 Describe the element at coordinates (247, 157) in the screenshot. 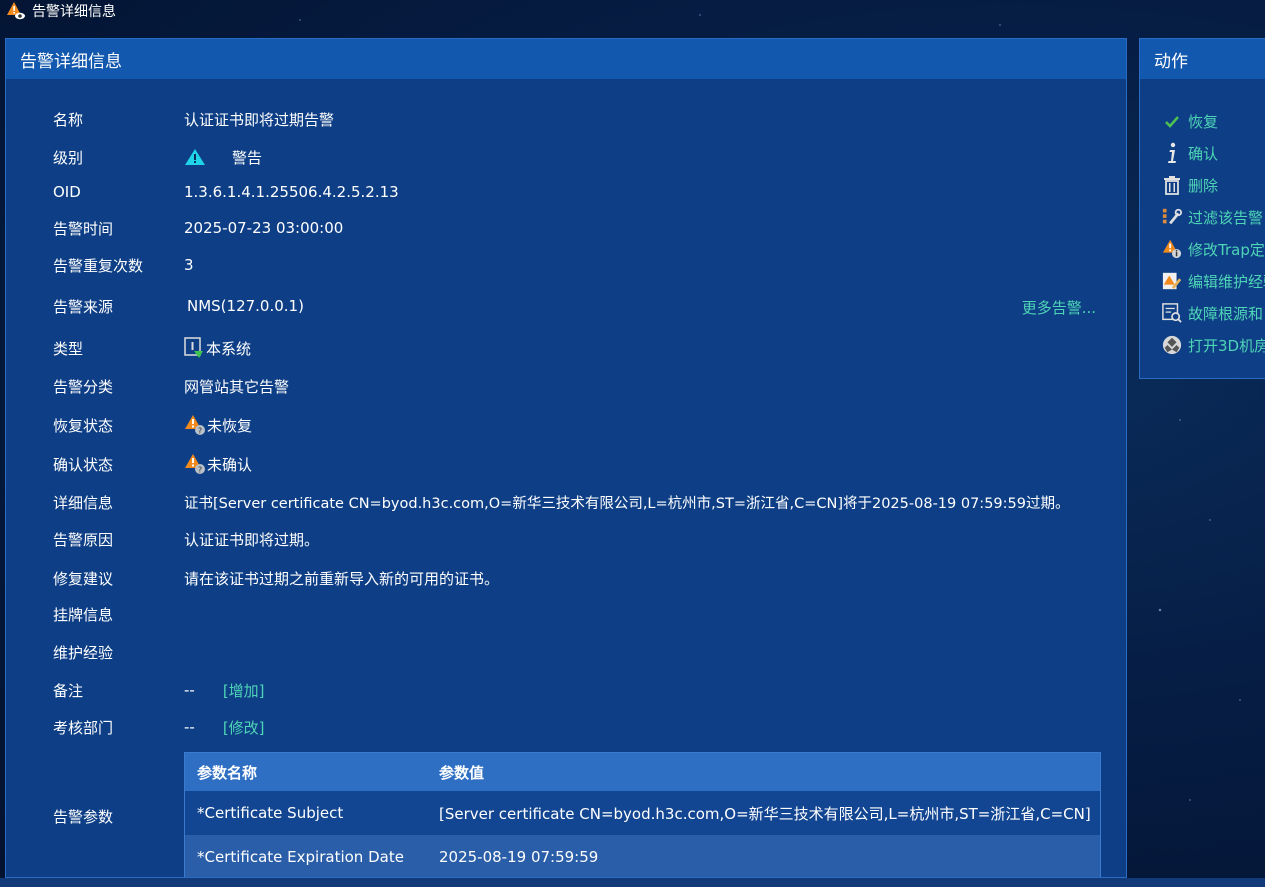

I see `field-value: 警告` at that location.